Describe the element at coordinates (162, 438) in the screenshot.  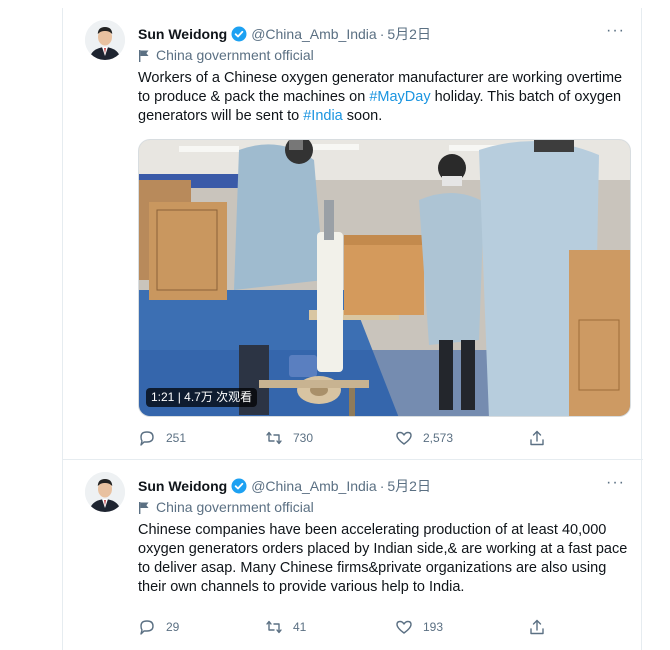
I see `reply-button: 251` at that location.